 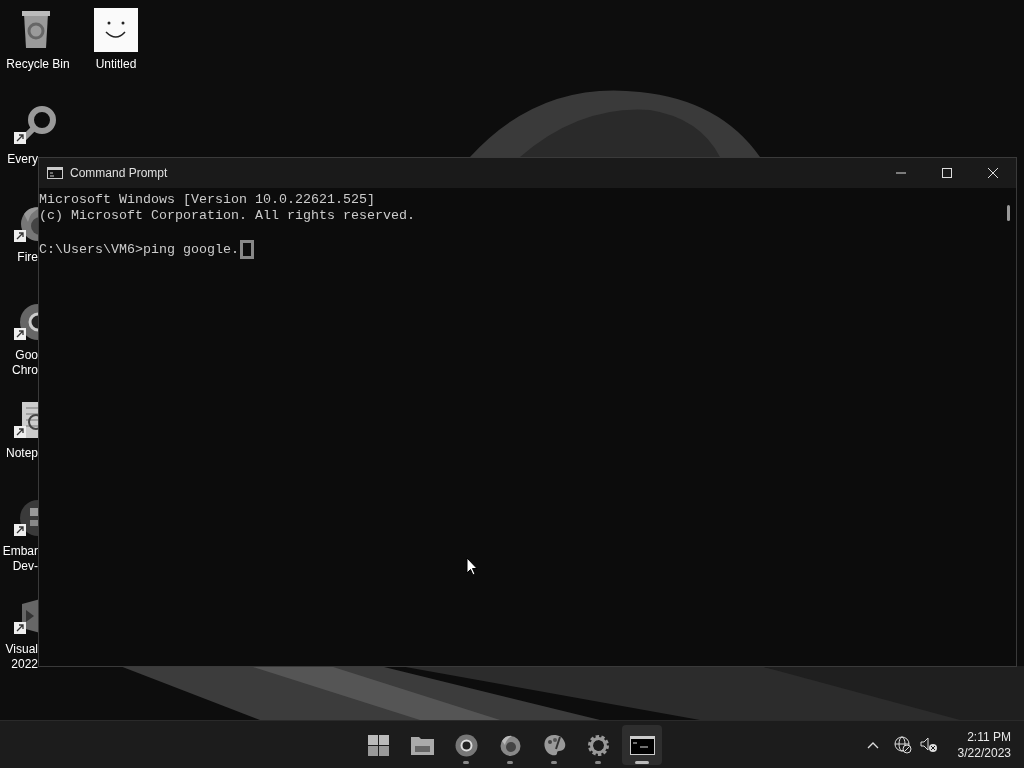 What do you see at coordinates (22, 159) in the screenshot?
I see `desktop-icon-label: Every` at bounding box center [22, 159].